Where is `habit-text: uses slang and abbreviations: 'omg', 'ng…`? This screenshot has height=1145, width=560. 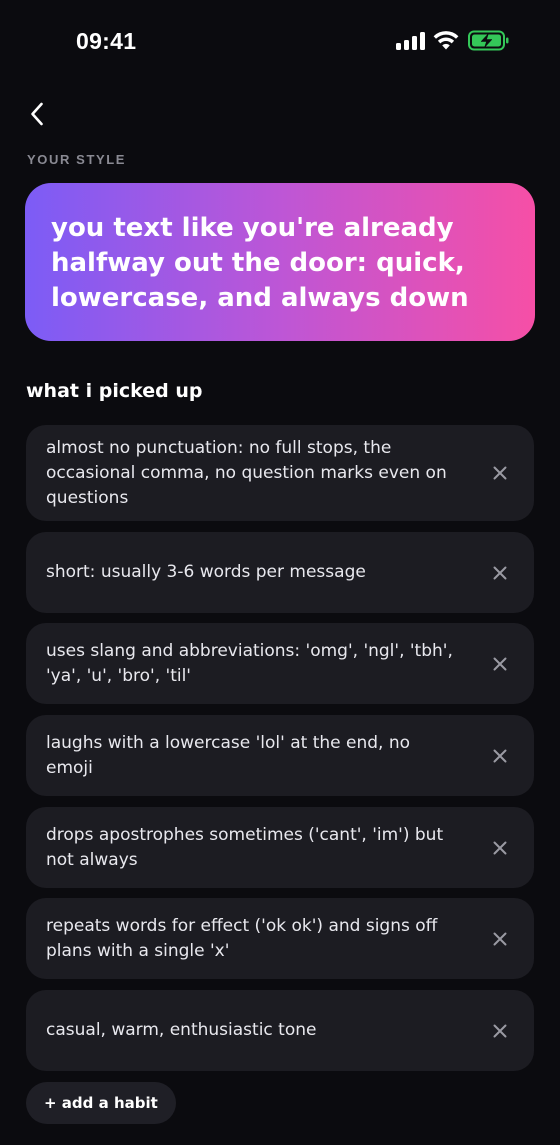 habit-text: uses slang and abbreviations: 'omg', 'ng… is located at coordinates (249, 663).